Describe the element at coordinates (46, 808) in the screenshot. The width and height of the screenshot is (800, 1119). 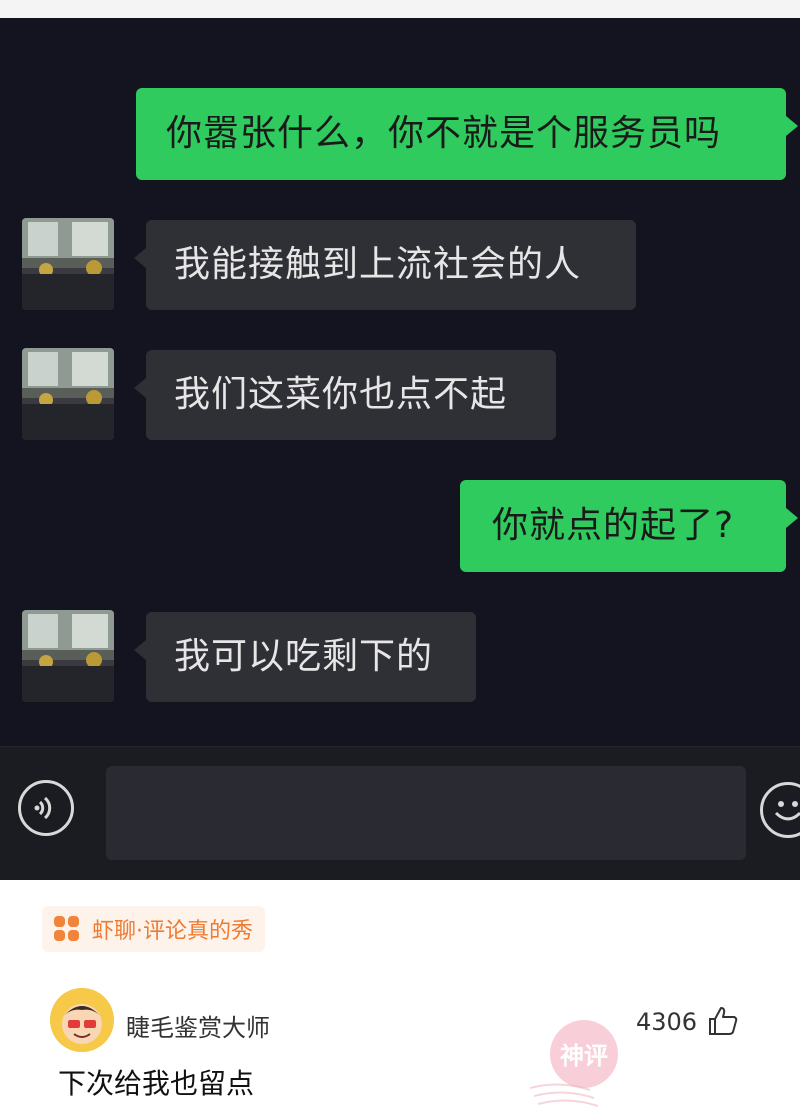
I see `voice-icon` at that location.